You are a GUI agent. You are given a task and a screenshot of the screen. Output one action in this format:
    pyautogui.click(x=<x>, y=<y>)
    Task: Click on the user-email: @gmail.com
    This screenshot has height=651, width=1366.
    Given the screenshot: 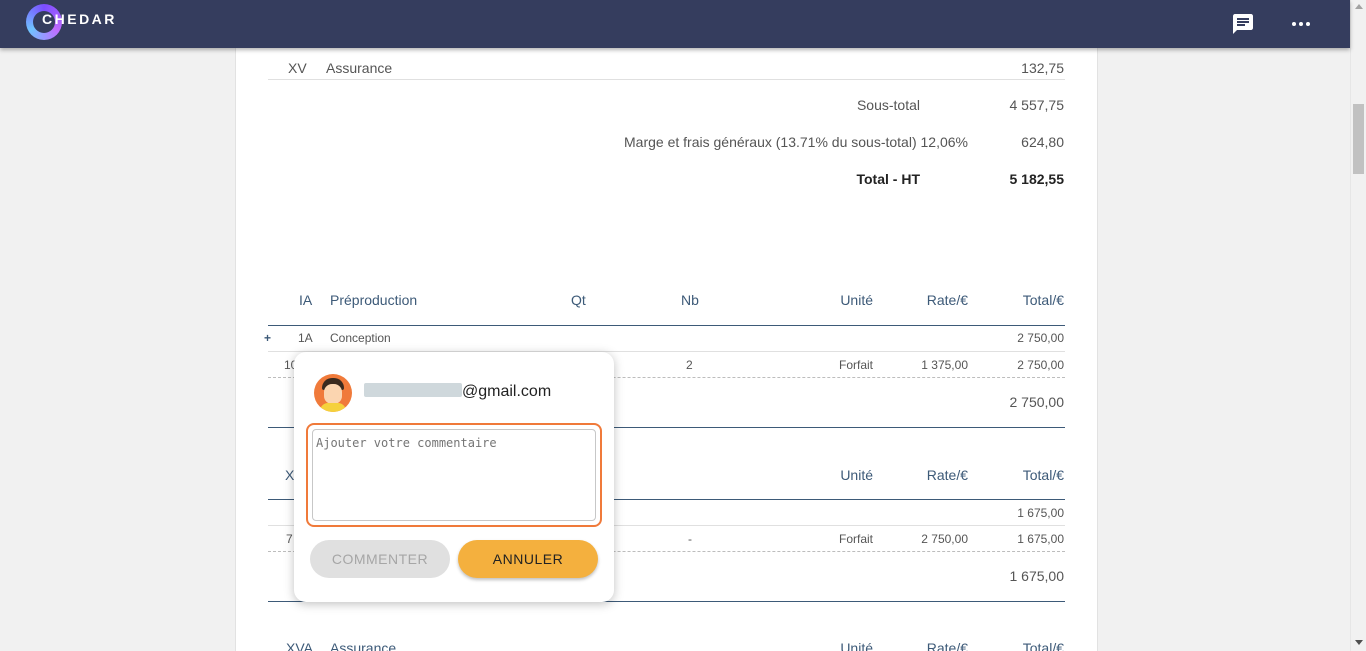 What is the action you would take?
    pyautogui.click(x=507, y=391)
    